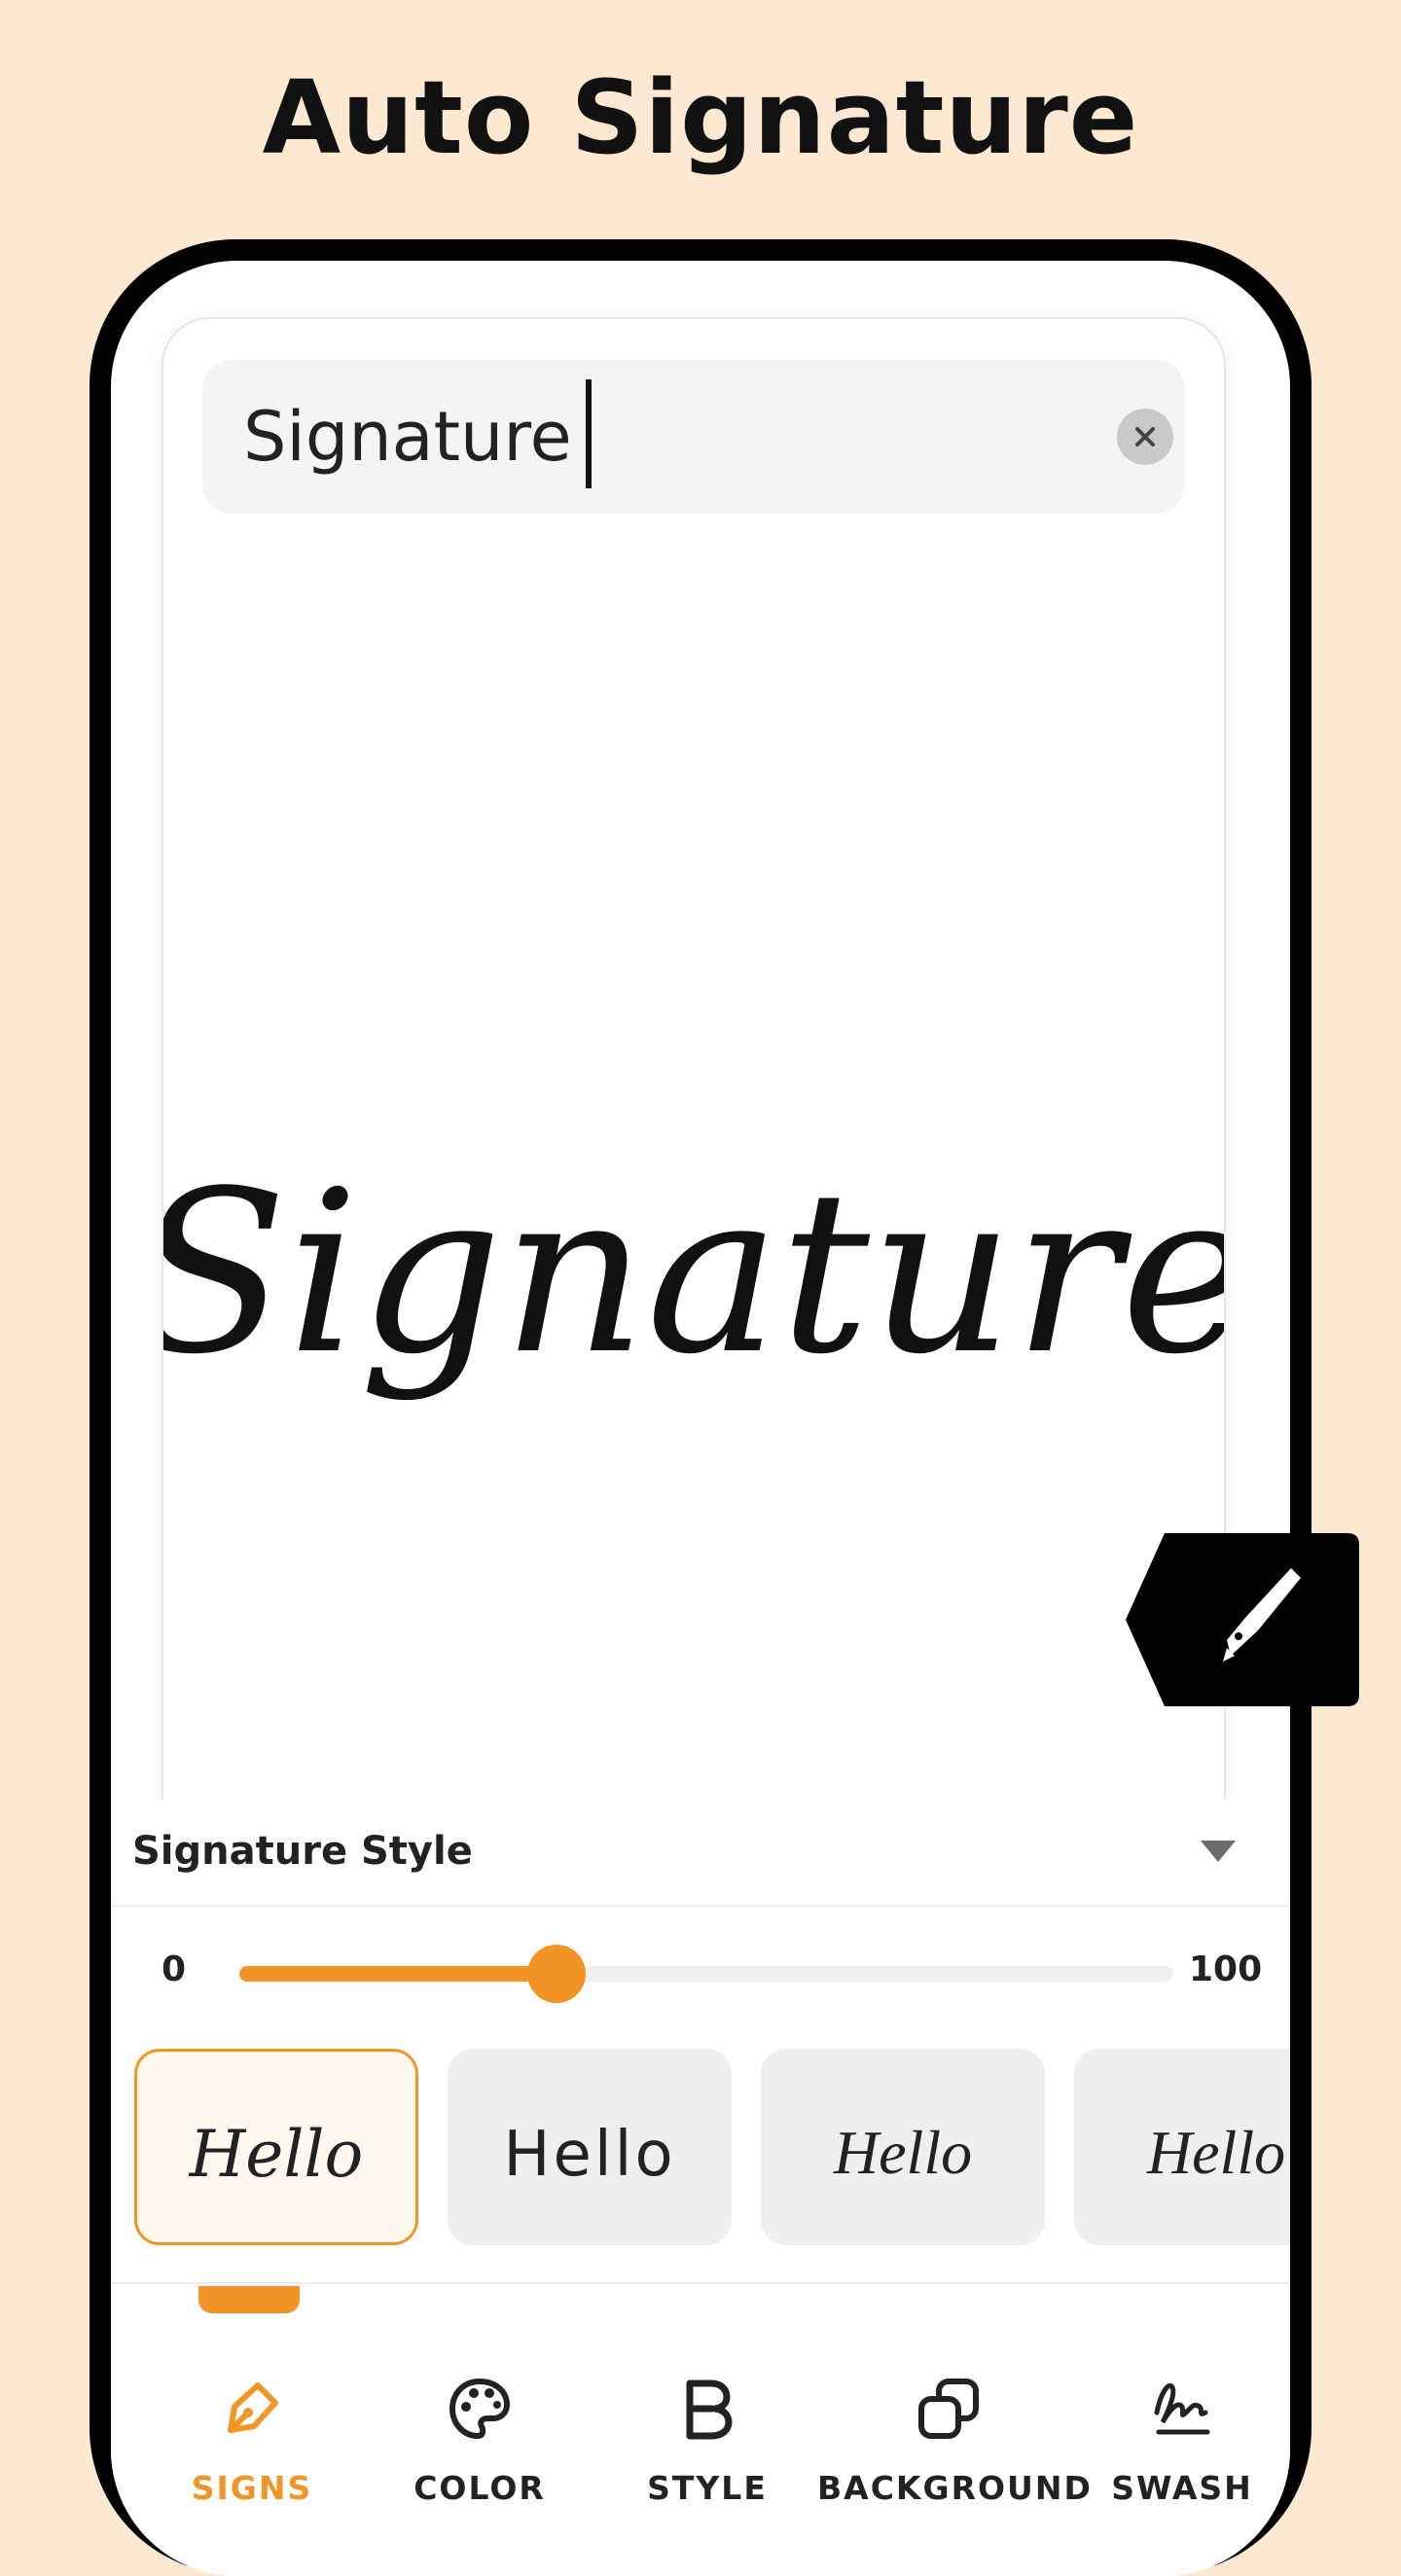  What do you see at coordinates (651, 437) in the screenshot?
I see `signature-input` at bounding box center [651, 437].